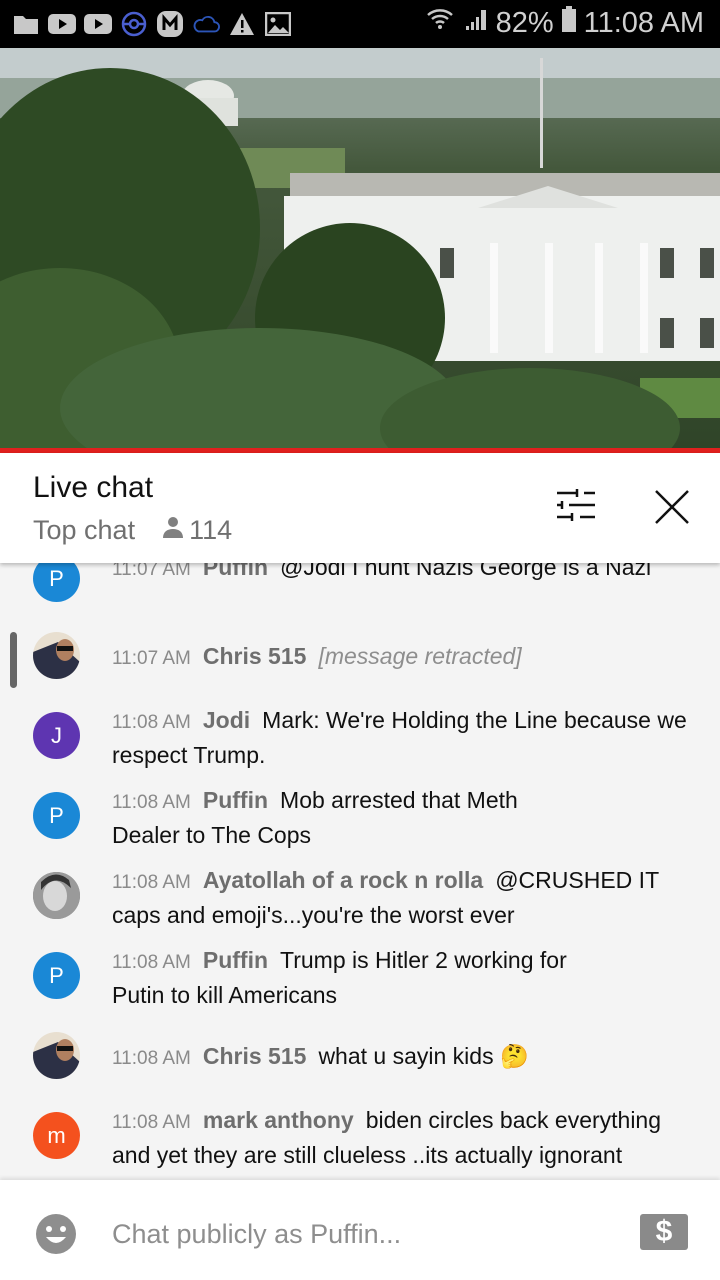 The height and width of the screenshot is (1280, 720). What do you see at coordinates (423, 1056) in the screenshot?
I see `message-text: what u sayin kids 🤔` at bounding box center [423, 1056].